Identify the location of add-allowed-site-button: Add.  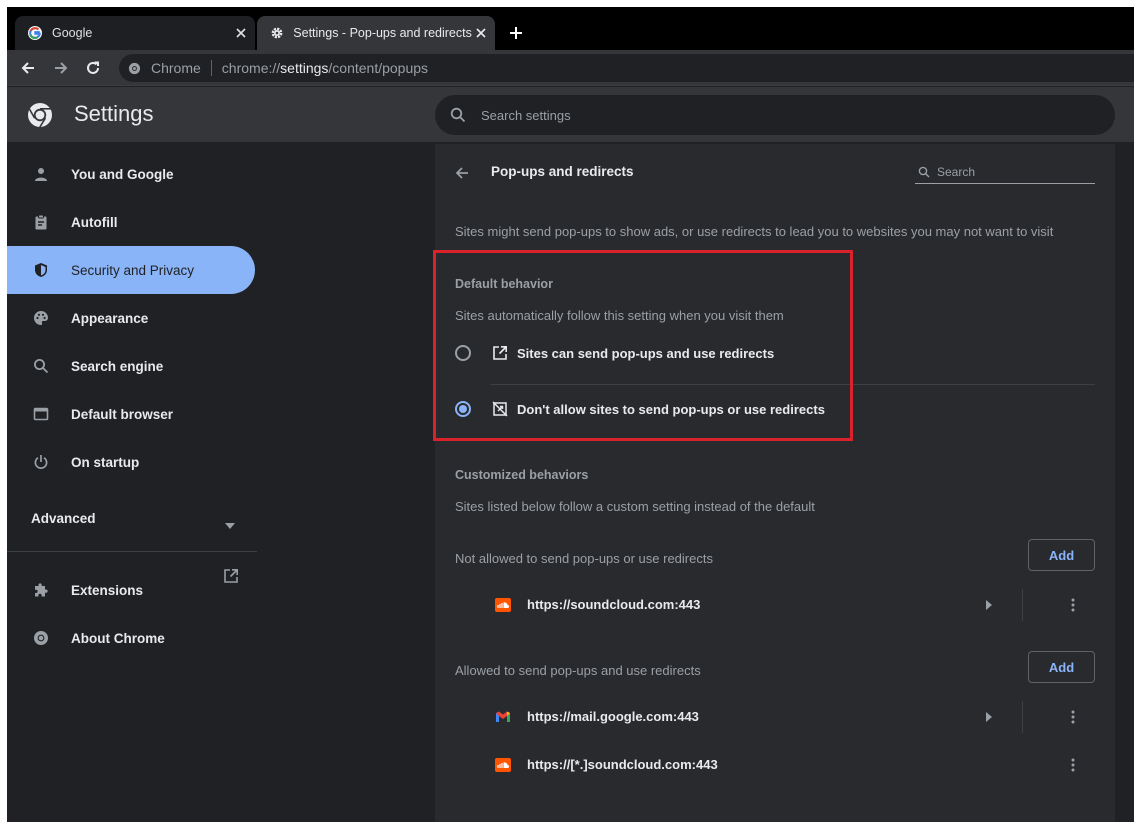
(1061, 667).